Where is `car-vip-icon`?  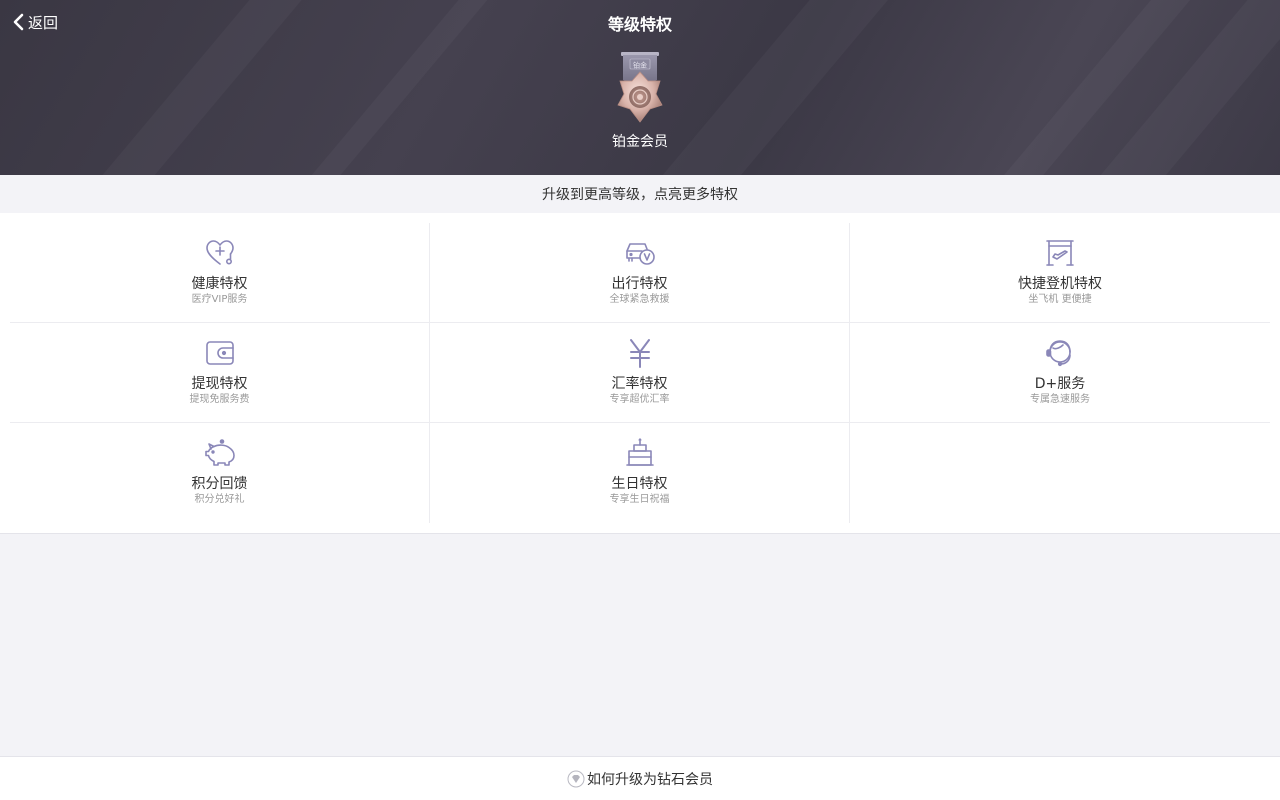
car-vip-icon is located at coordinates (640, 253).